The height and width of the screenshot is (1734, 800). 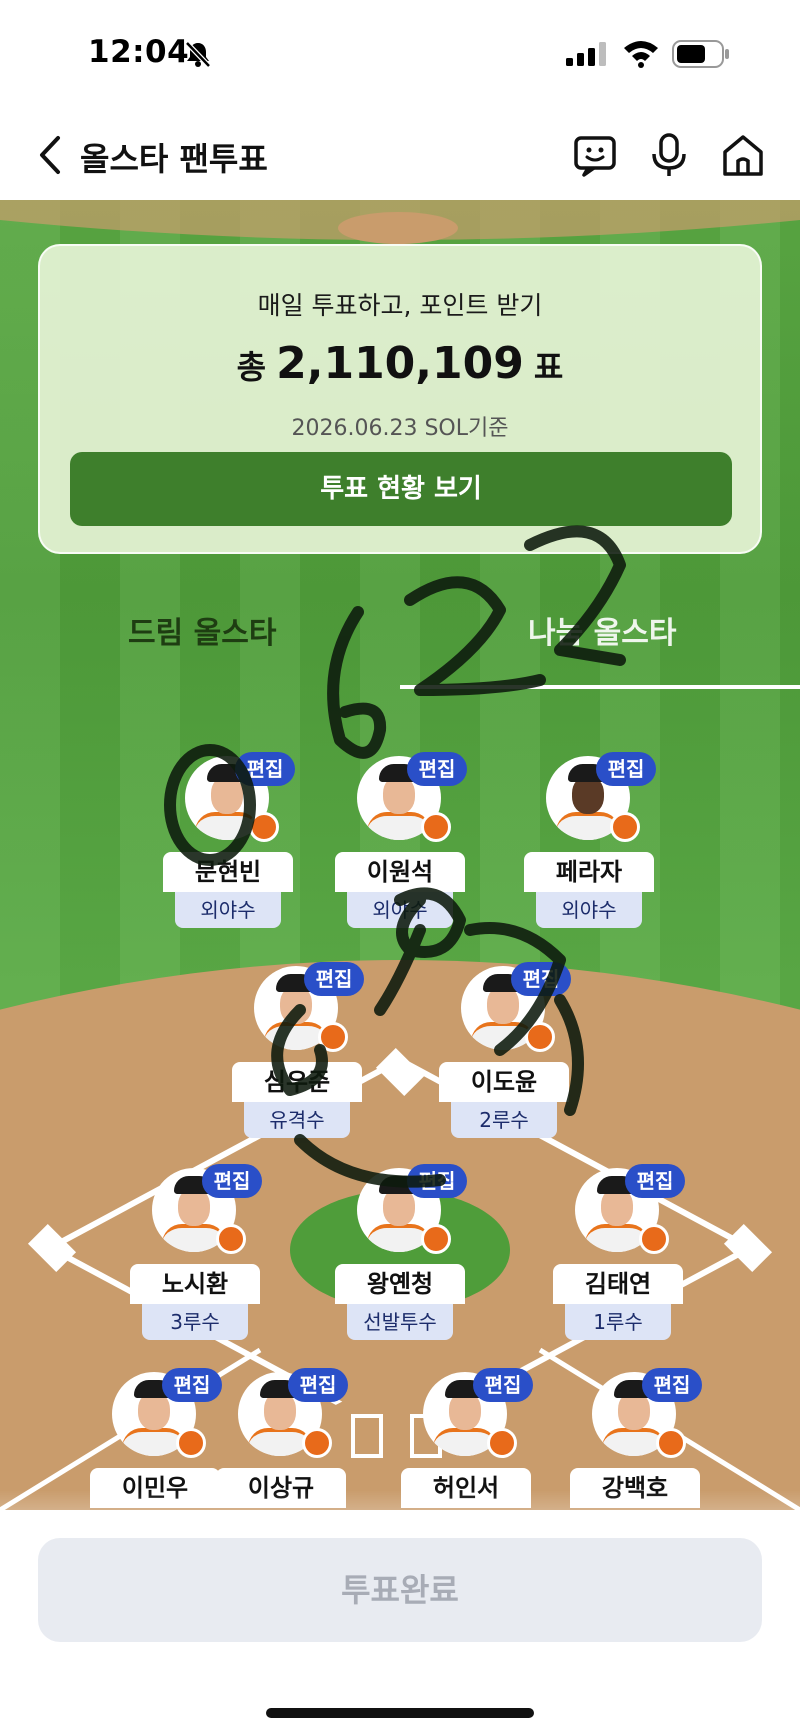 What do you see at coordinates (400, 1322) in the screenshot?
I see `player-position: 선발투수` at bounding box center [400, 1322].